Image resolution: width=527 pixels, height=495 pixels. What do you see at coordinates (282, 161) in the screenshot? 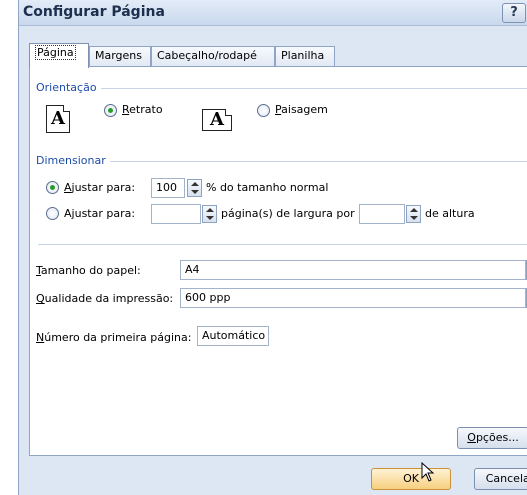
I see `scaling-group-line` at bounding box center [282, 161].